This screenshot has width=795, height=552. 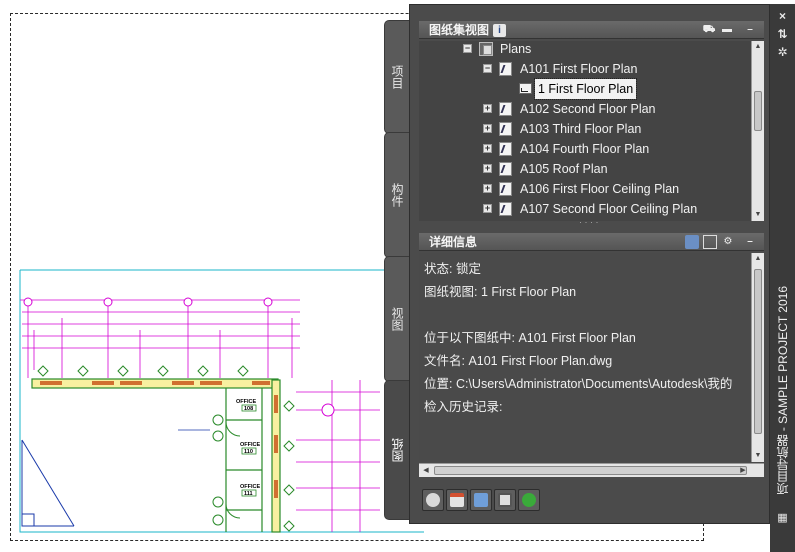 I want to click on sheet-view-button, so click(x=481, y=500).